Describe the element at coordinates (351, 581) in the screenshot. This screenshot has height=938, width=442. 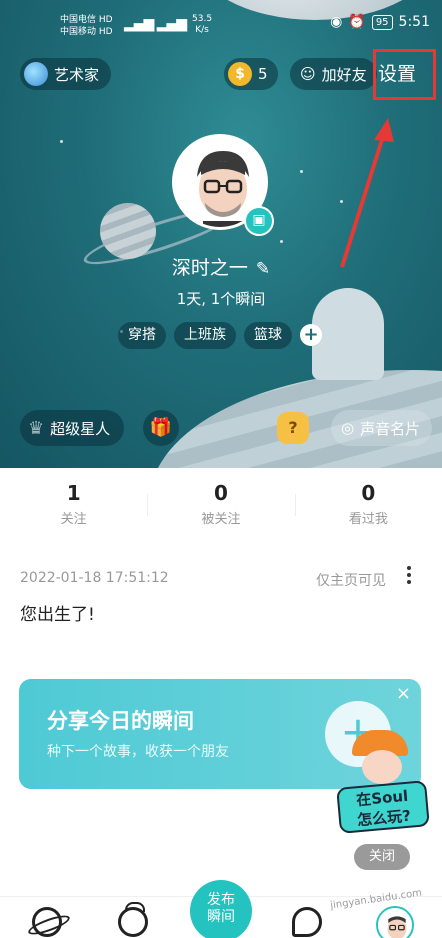
I see `moment-visibility: 仅主页可见` at that location.